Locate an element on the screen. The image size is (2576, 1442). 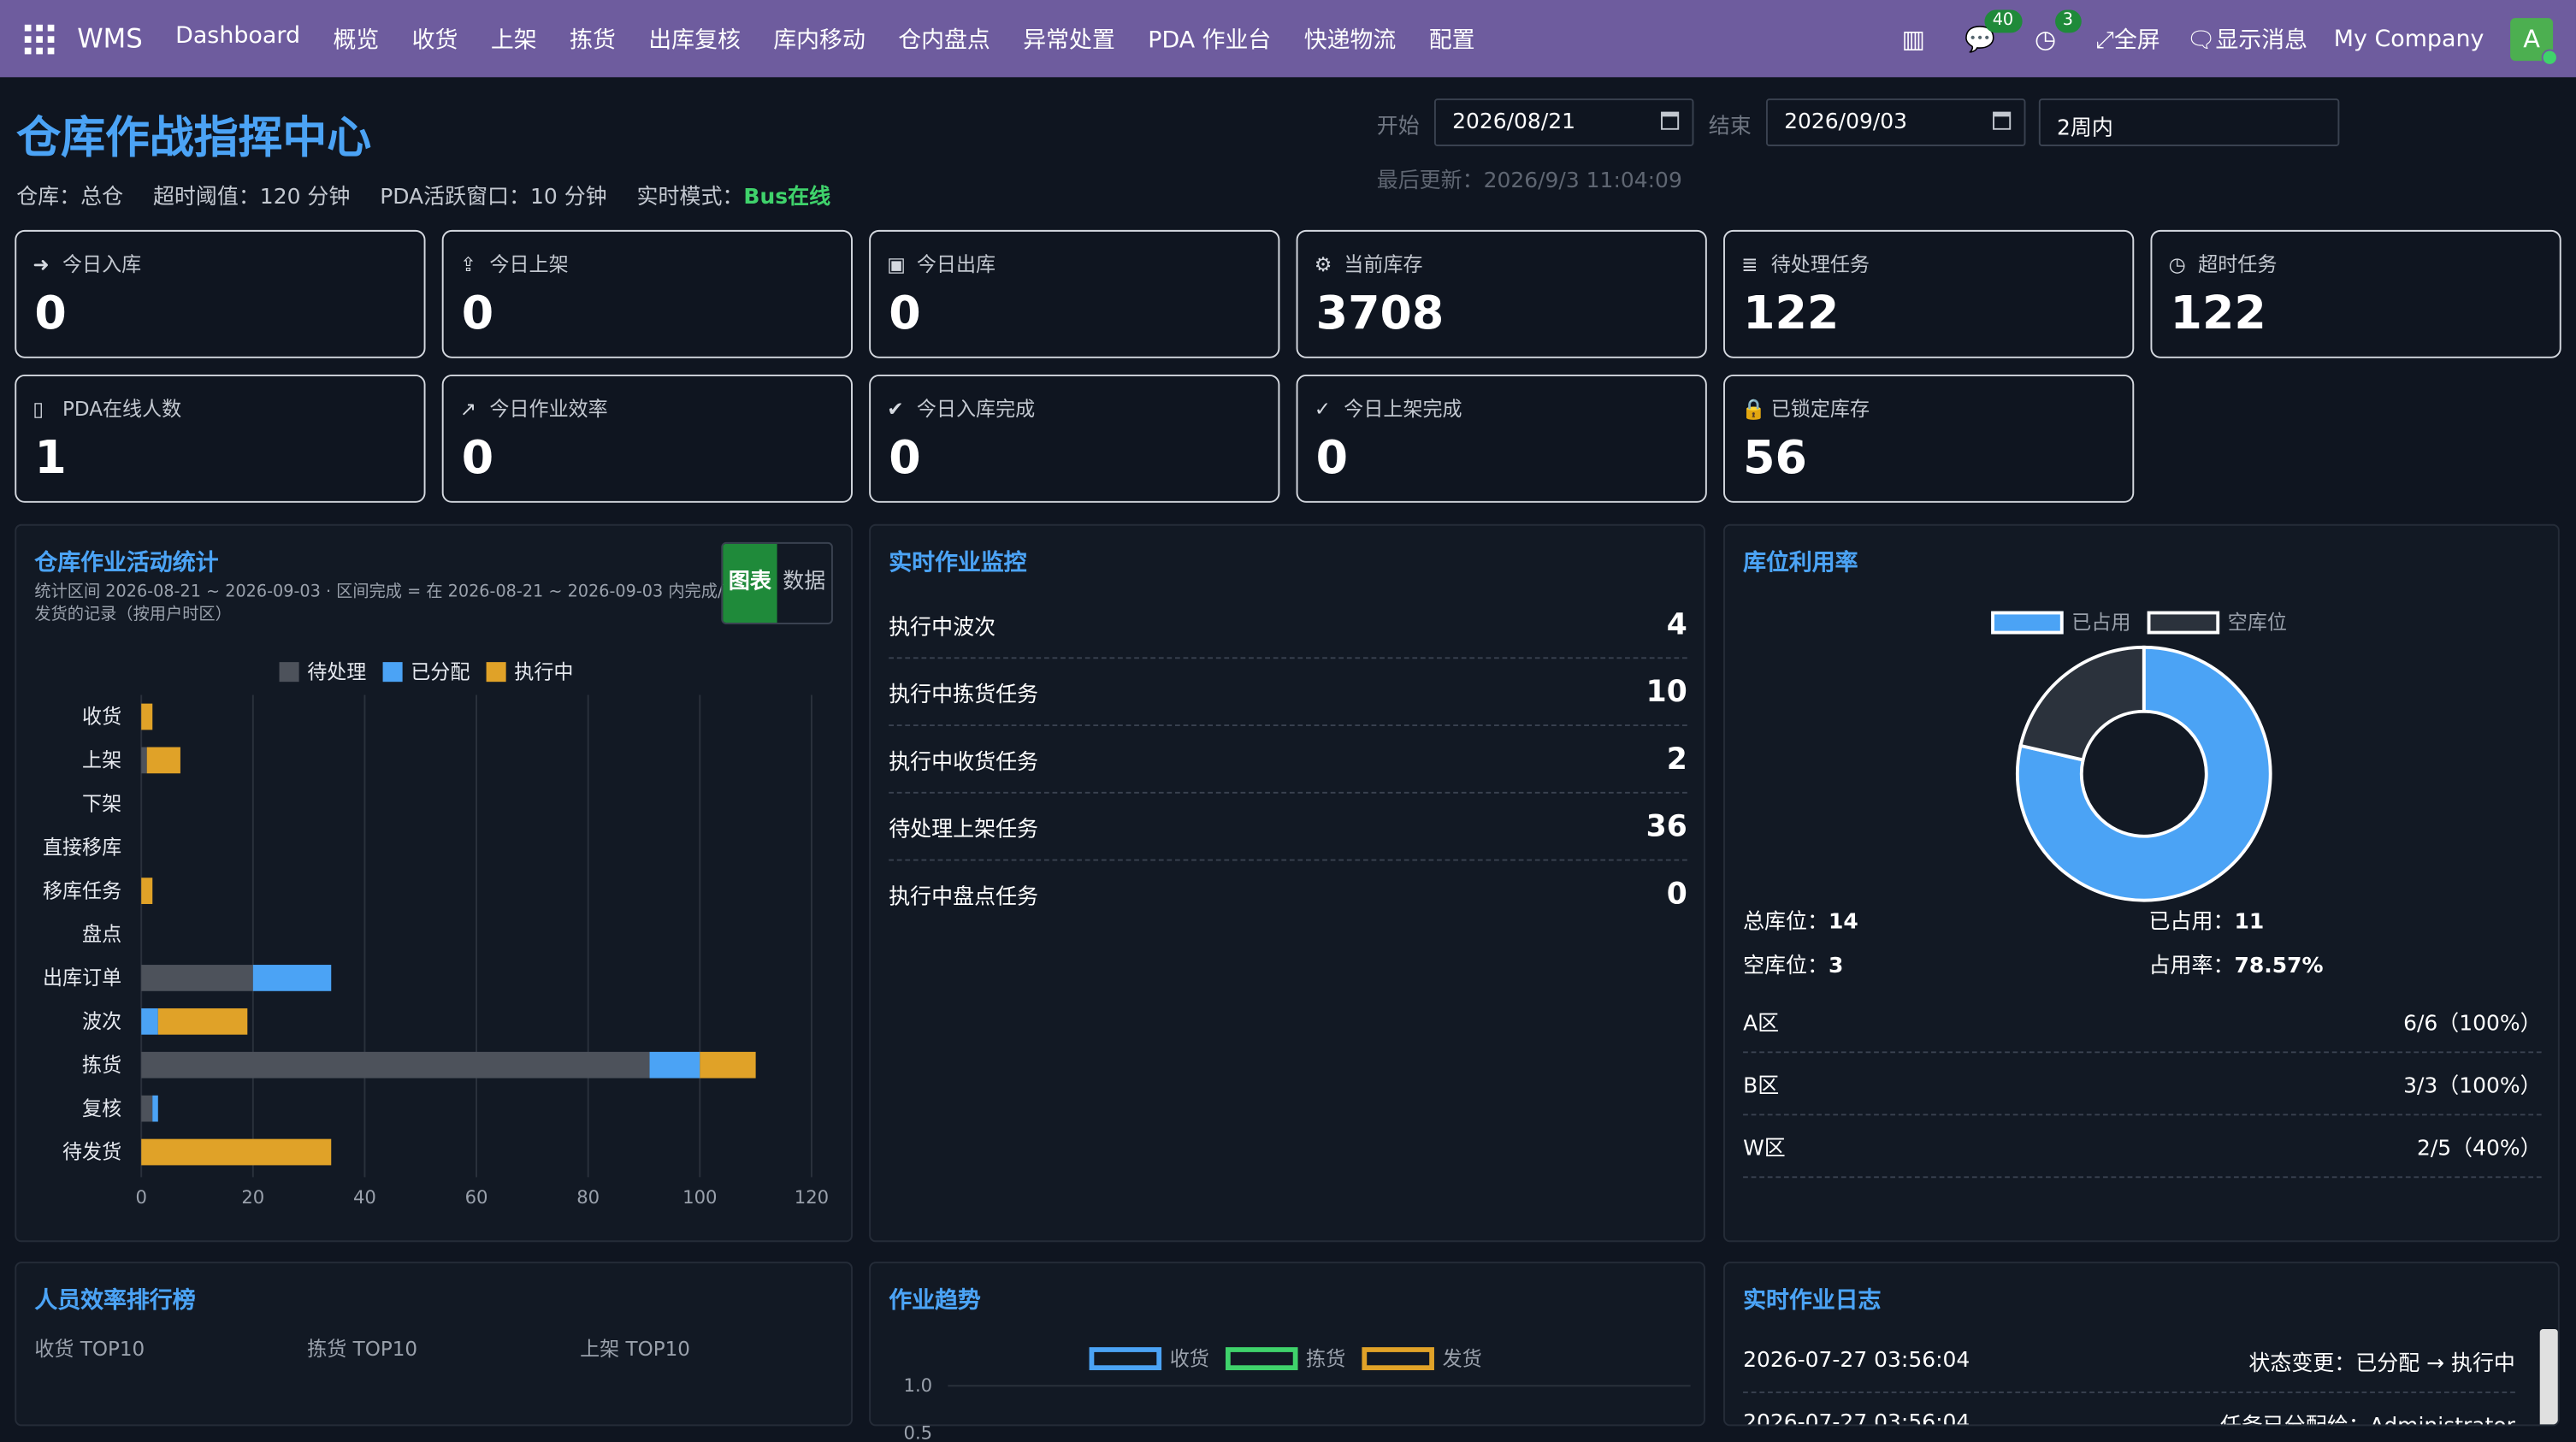
activity-clock-icon: ◷ 3 is located at coordinates (2058, 31).